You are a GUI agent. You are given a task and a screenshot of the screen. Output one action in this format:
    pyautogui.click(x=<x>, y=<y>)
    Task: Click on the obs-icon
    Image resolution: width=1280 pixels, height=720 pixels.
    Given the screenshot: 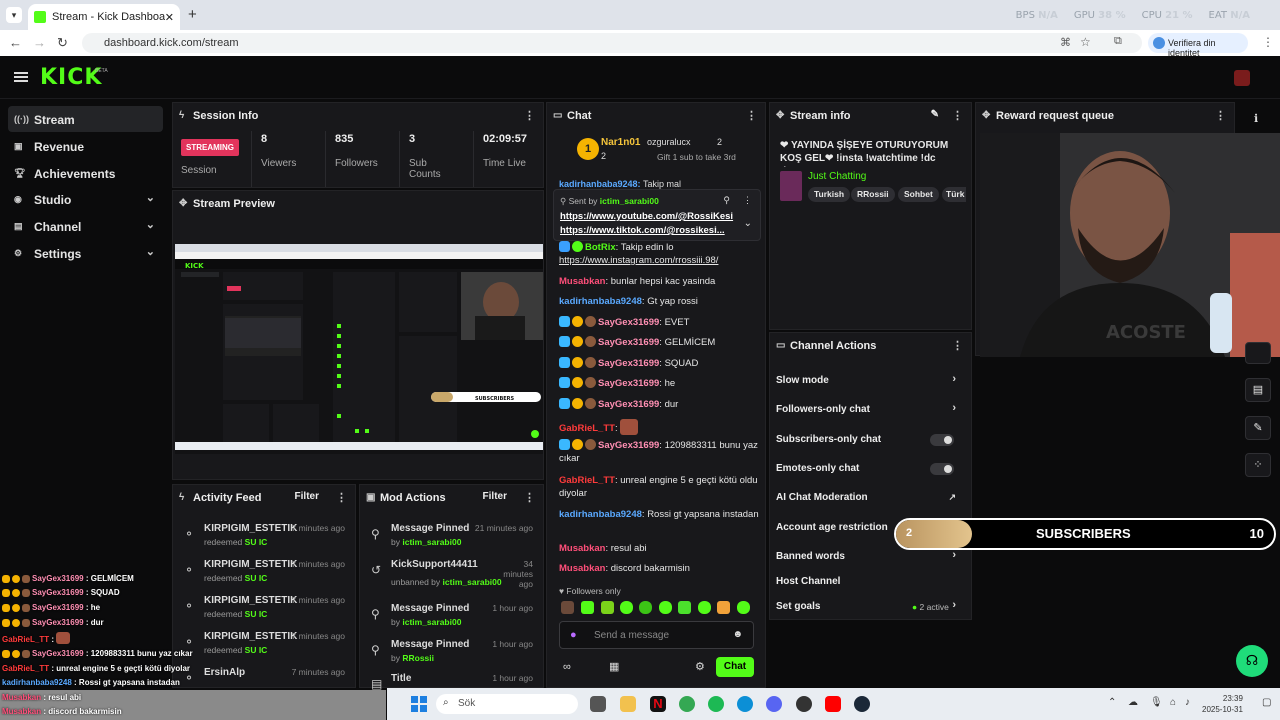 What is the action you would take?
    pyautogui.click(x=804, y=704)
    